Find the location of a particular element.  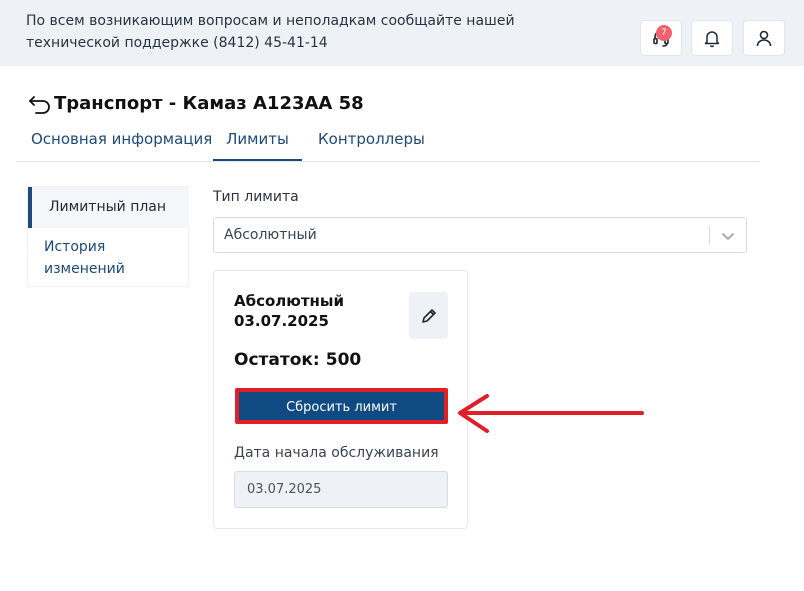

chevron-down-icon is located at coordinates (728, 236).